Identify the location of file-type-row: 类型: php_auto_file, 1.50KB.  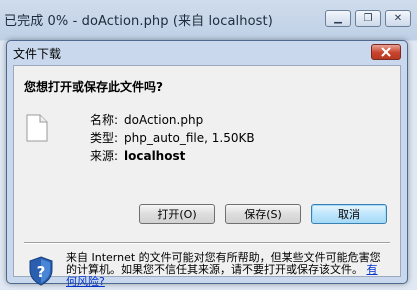
(168, 138).